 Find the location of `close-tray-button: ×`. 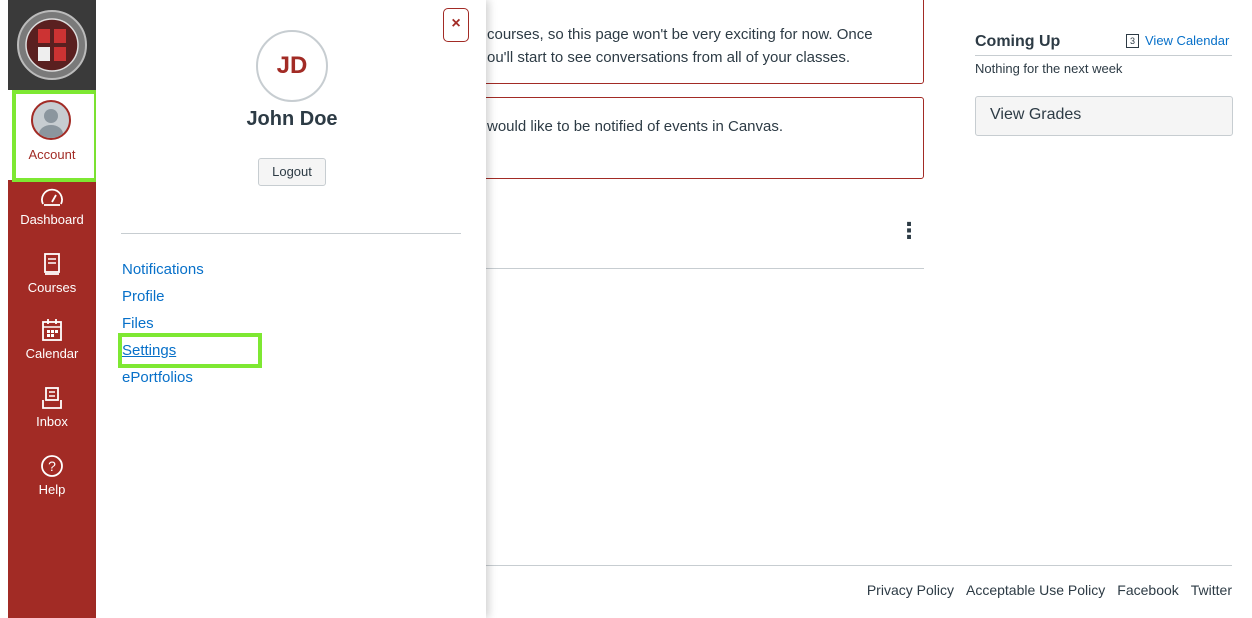

close-tray-button: × is located at coordinates (456, 25).